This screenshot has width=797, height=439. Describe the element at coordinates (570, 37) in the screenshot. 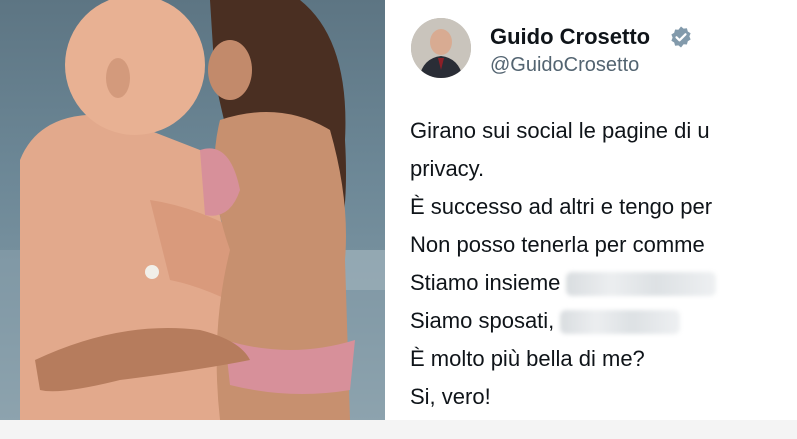

I see `display-name: Guido Crosetto` at that location.